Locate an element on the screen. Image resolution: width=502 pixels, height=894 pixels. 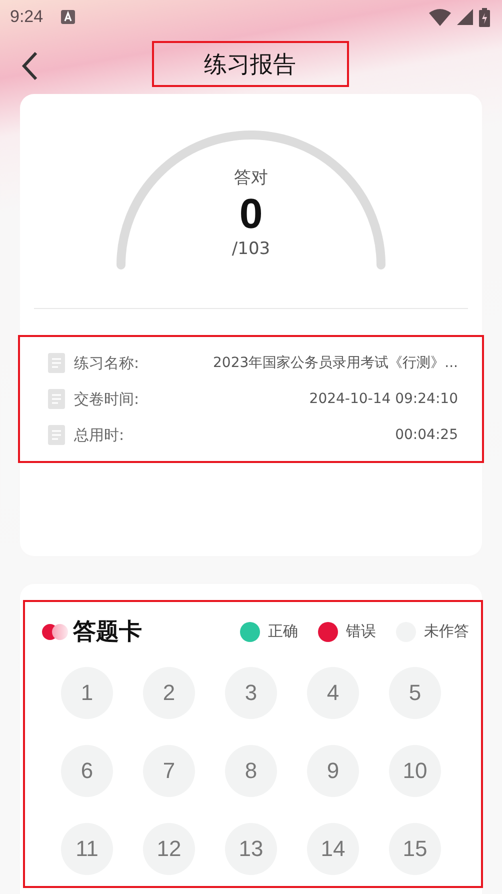
card-title: 答题卡 is located at coordinates (107, 632).